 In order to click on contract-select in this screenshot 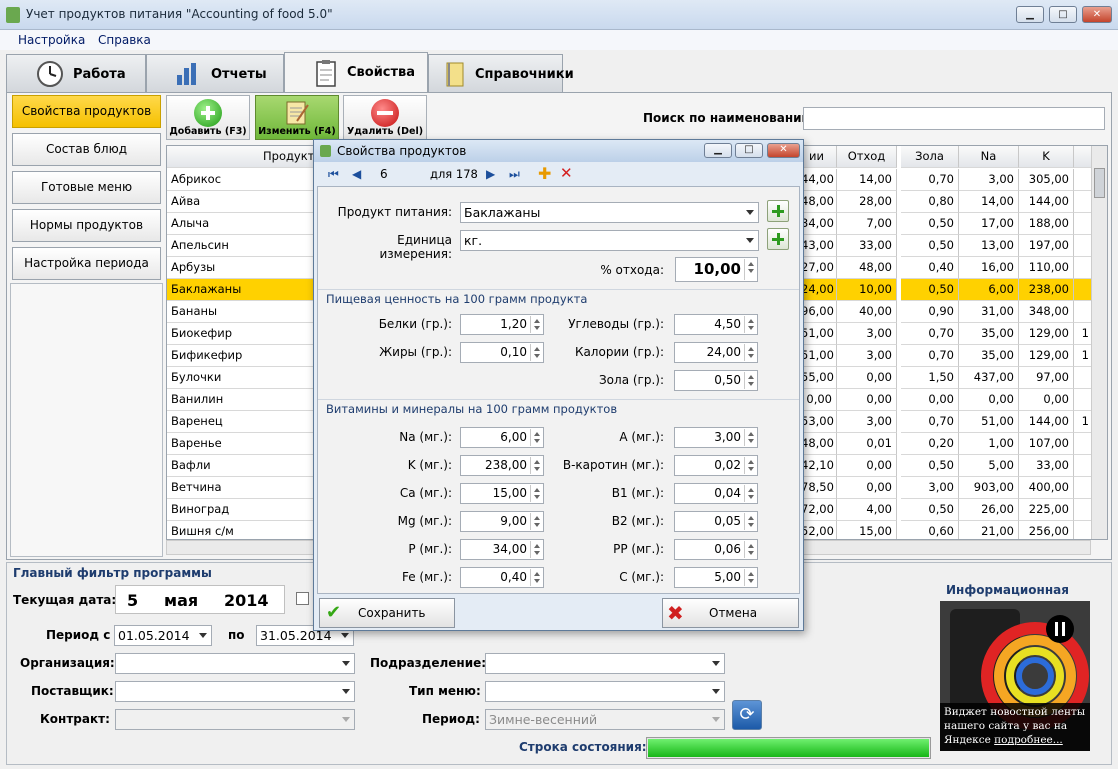, I will do `click(235, 719)`.